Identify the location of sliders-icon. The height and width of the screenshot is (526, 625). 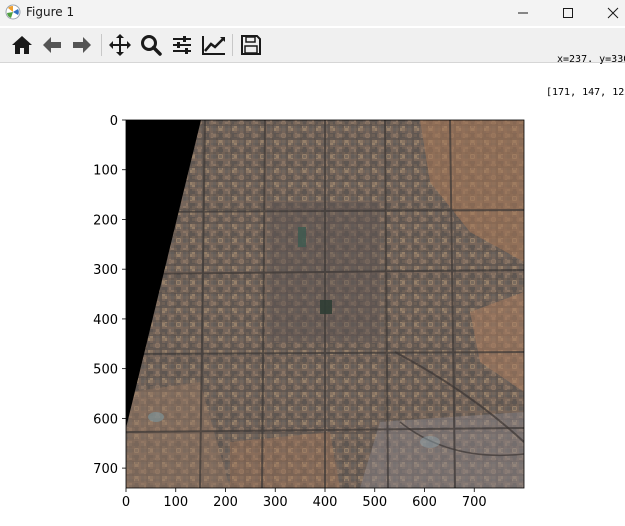
(182, 45).